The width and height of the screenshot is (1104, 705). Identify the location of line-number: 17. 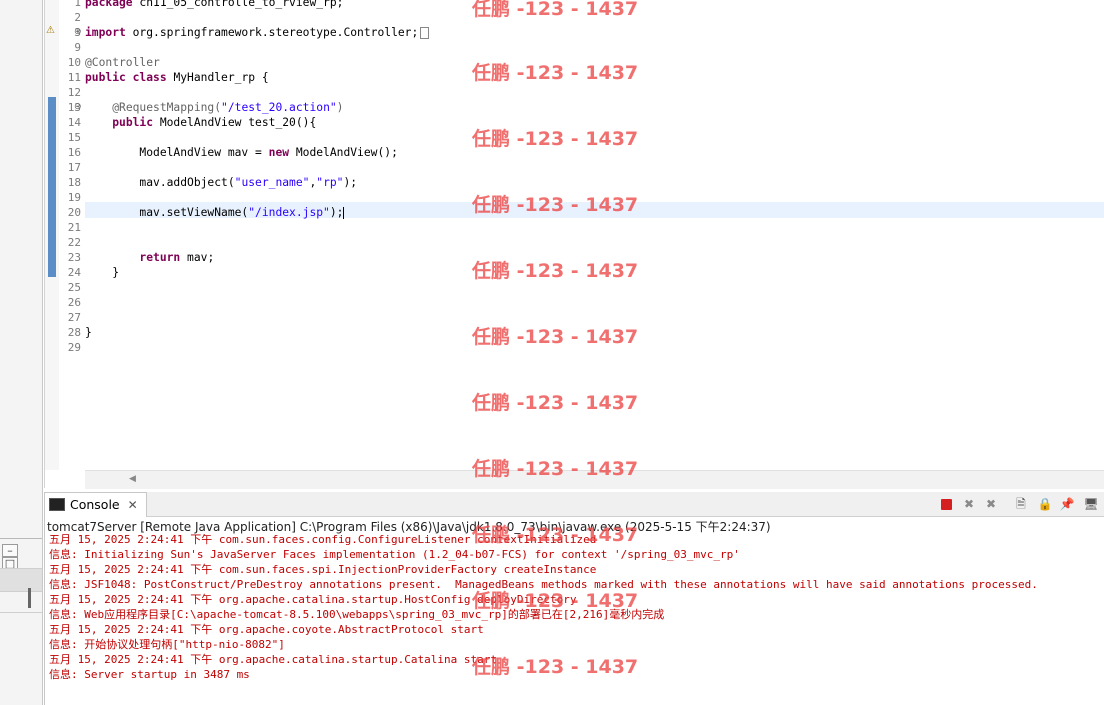
(74, 167).